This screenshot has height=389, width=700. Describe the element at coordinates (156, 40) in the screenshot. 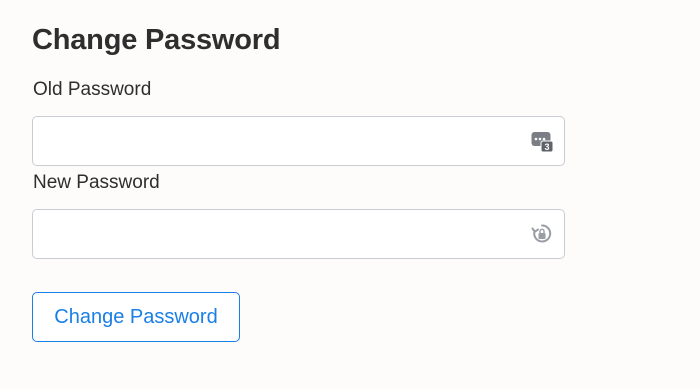

I see `page-title: Change Password` at that location.